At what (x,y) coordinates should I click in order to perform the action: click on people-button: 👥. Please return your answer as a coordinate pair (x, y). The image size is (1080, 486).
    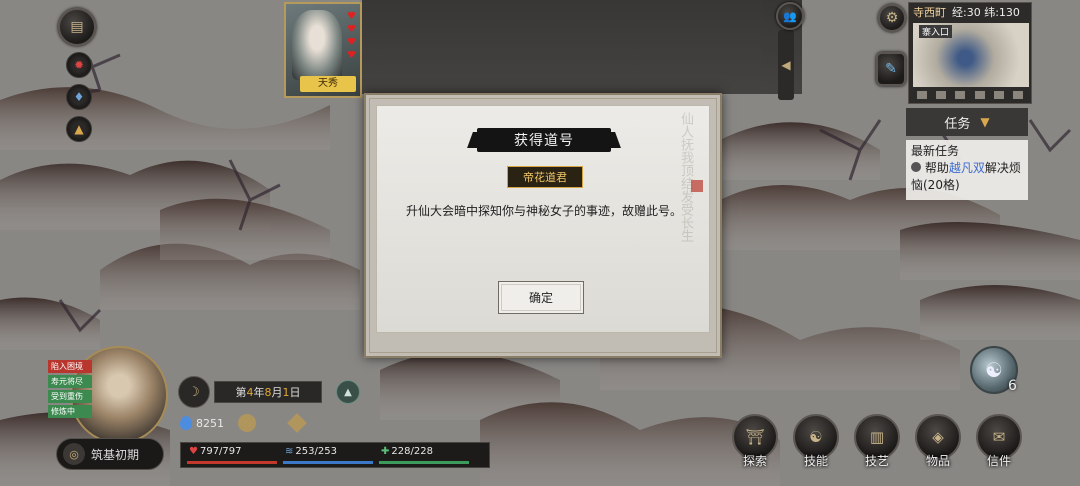
    Looking at the image, I should click on (790, 16).